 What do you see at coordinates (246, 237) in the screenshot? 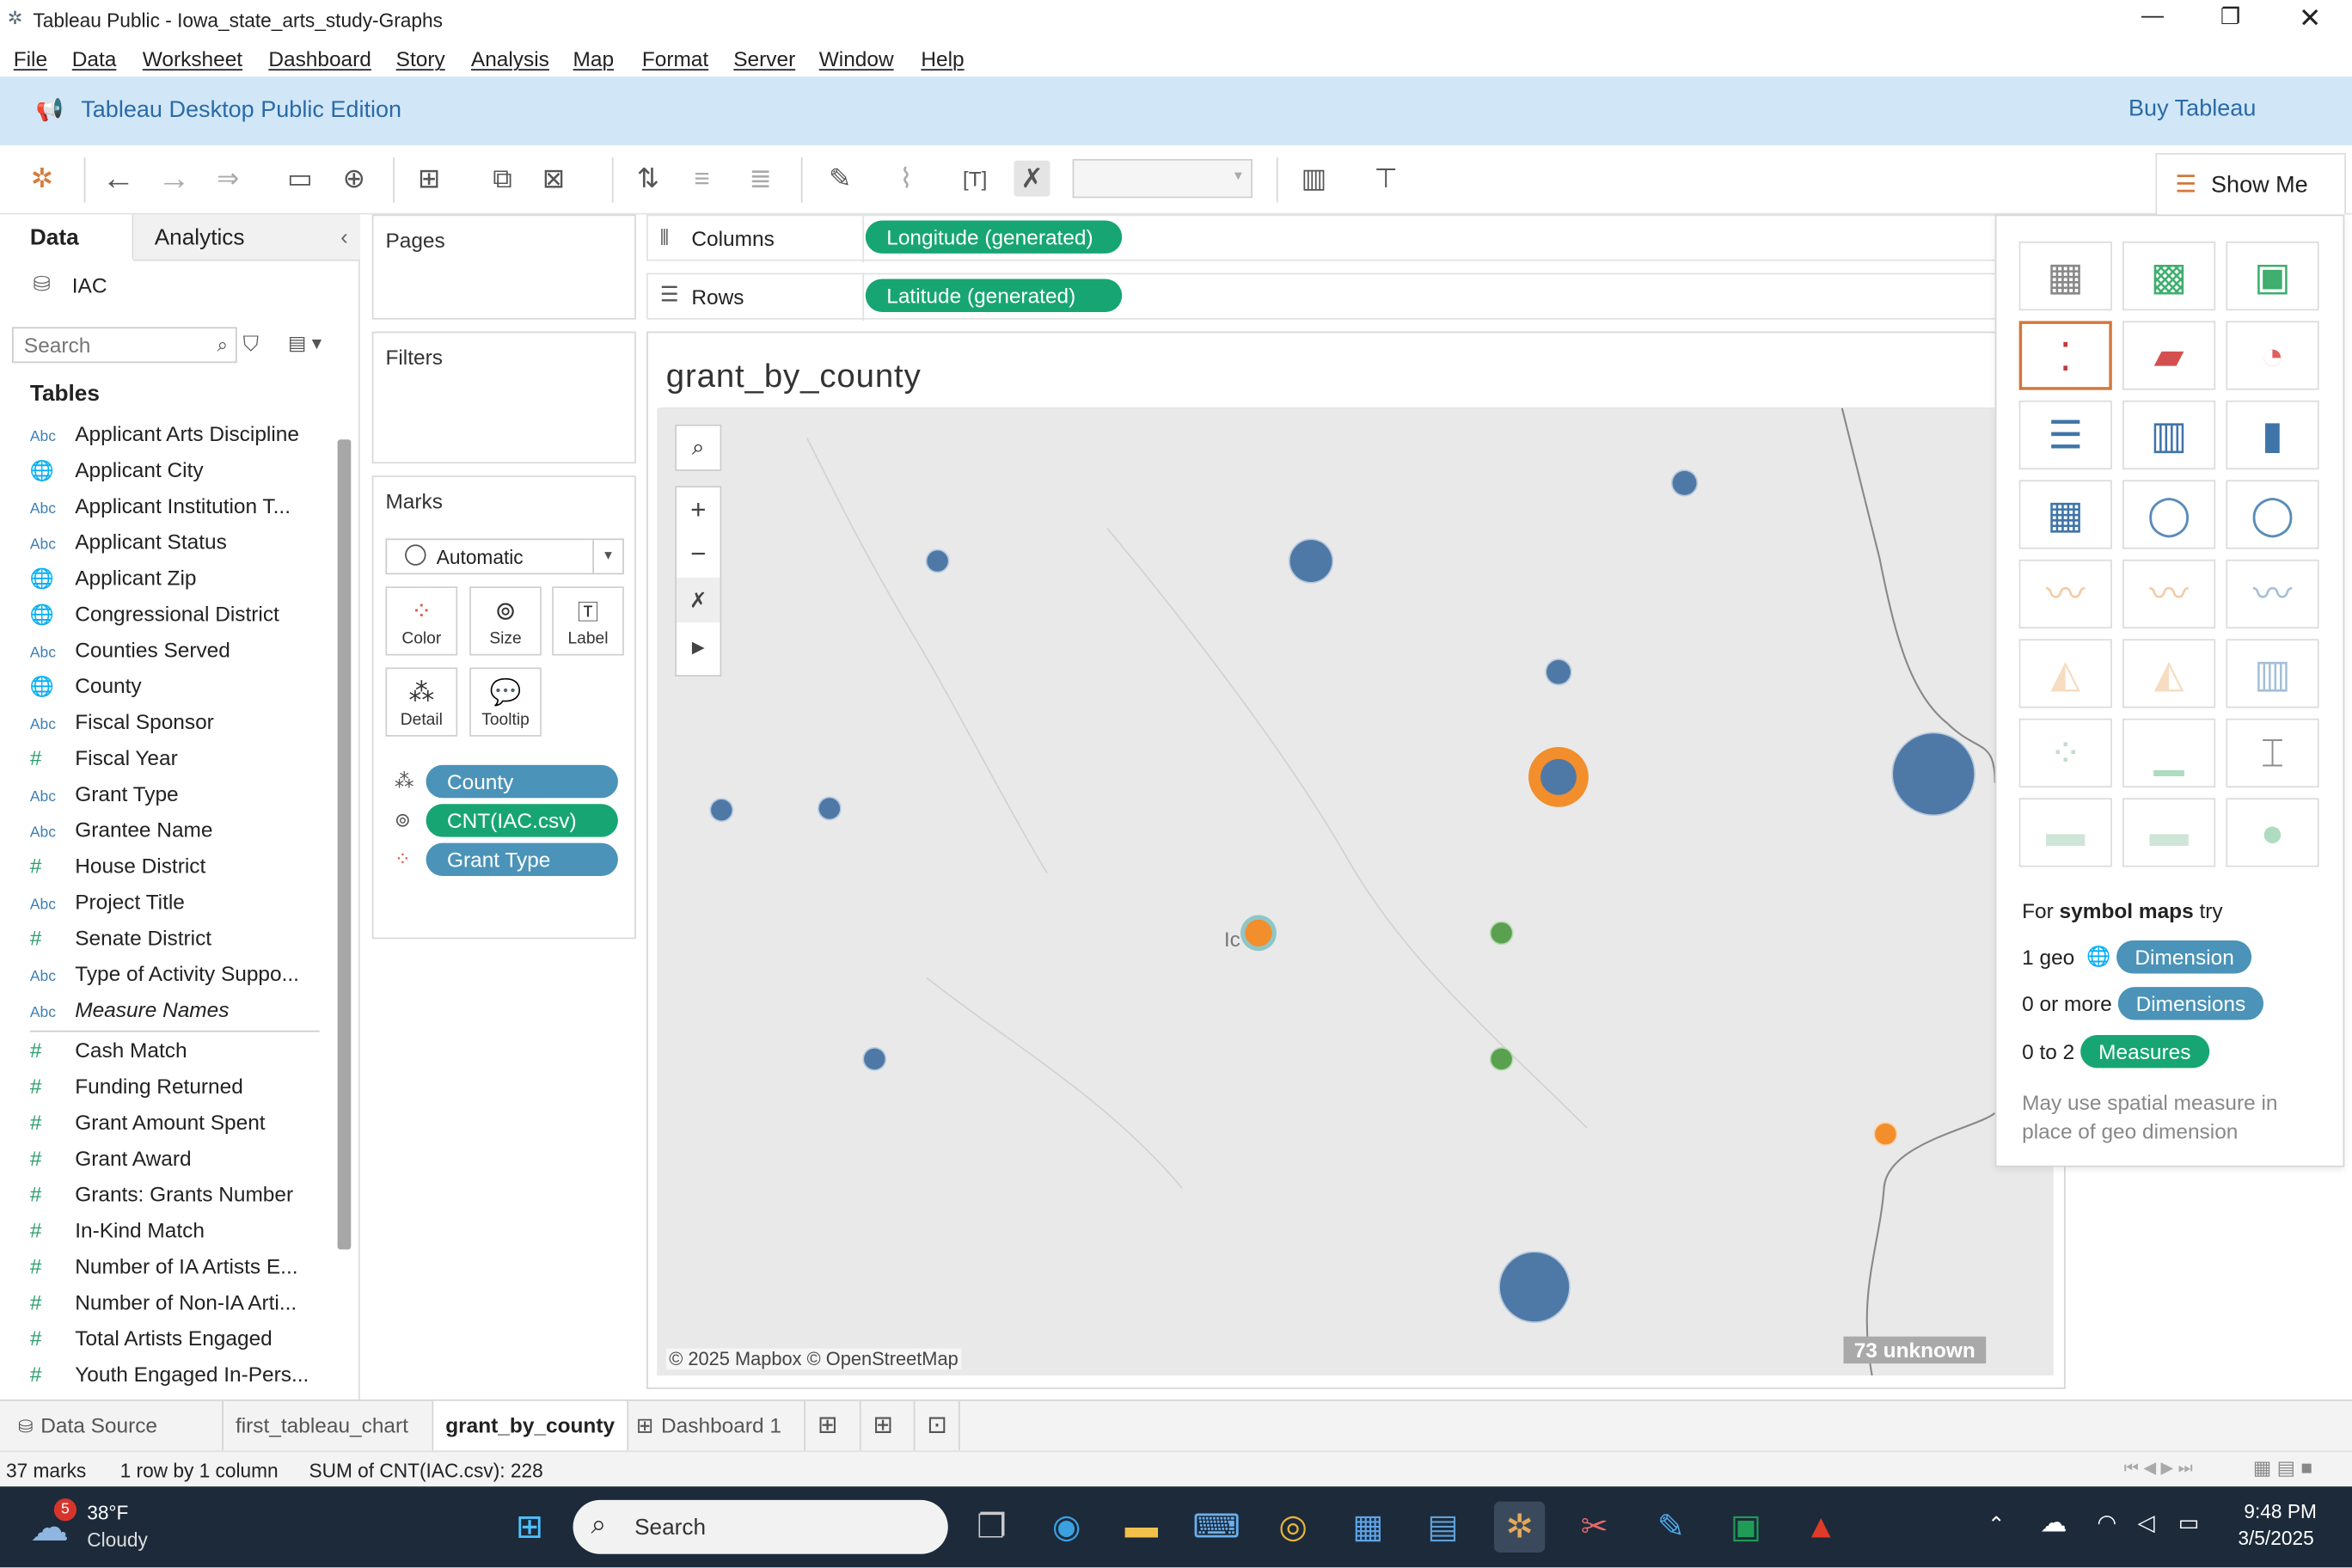
I see `tab-analytics: Analytics ‹` at bounding box center [246, 237].